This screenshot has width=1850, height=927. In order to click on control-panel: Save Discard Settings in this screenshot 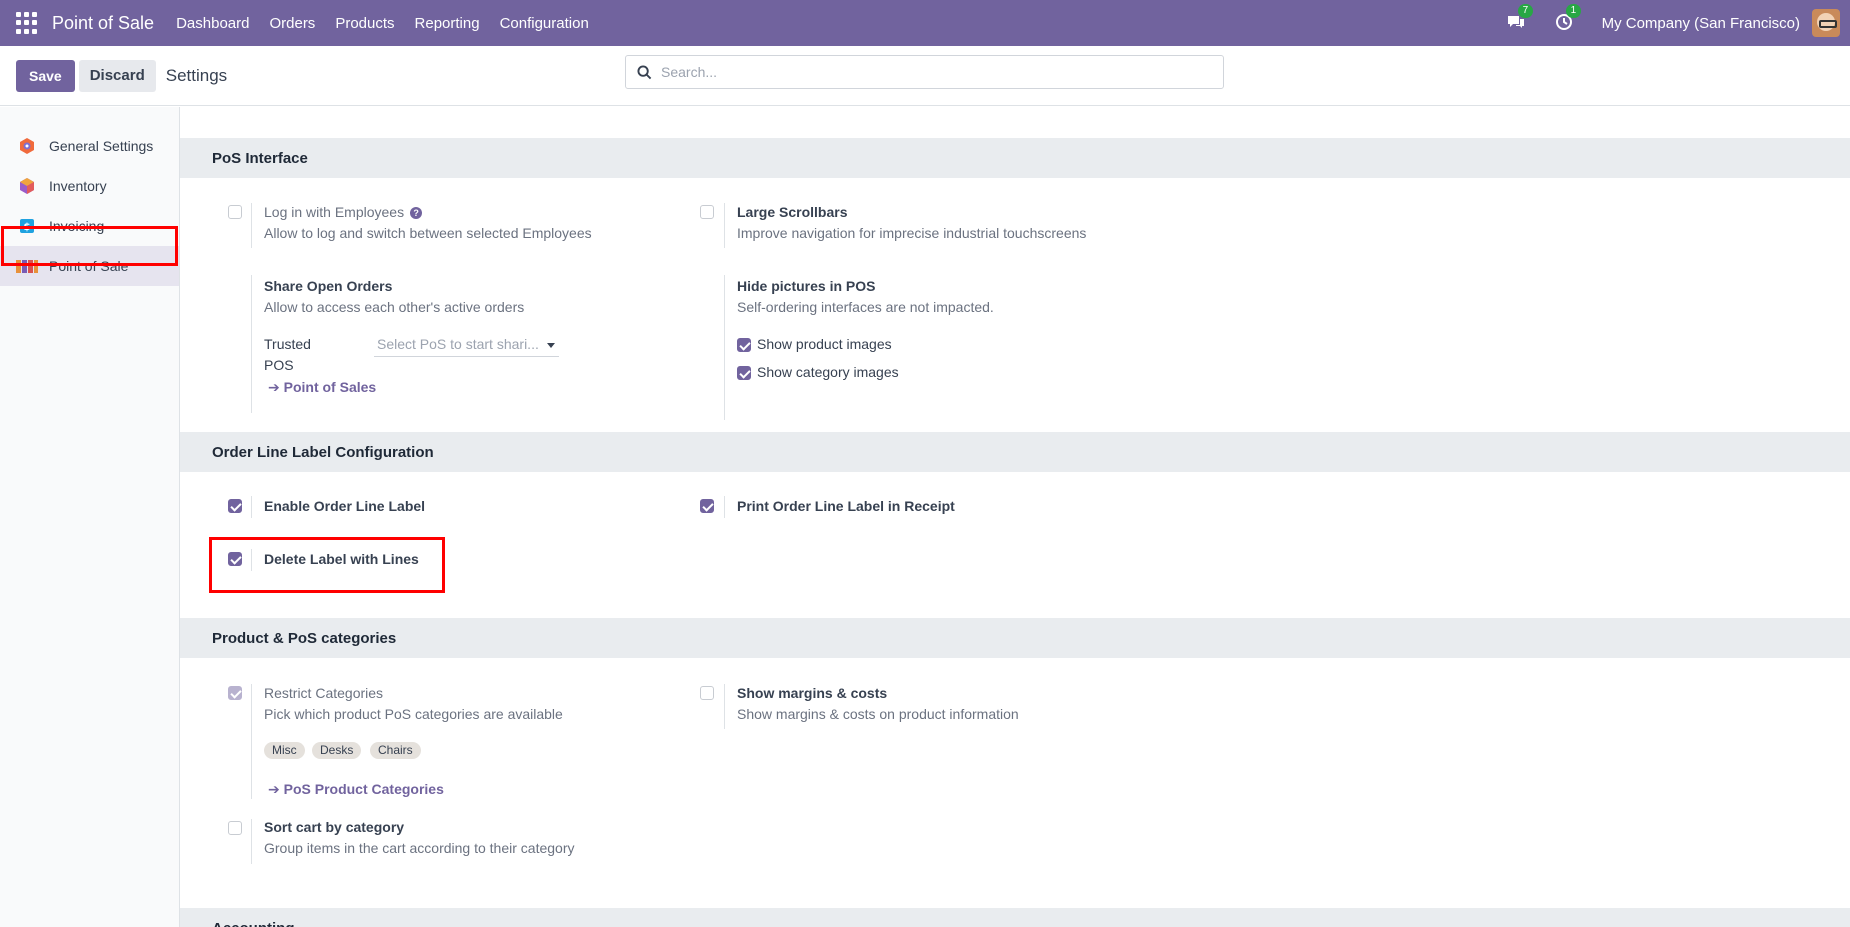, I will do `click(925, 76)`.